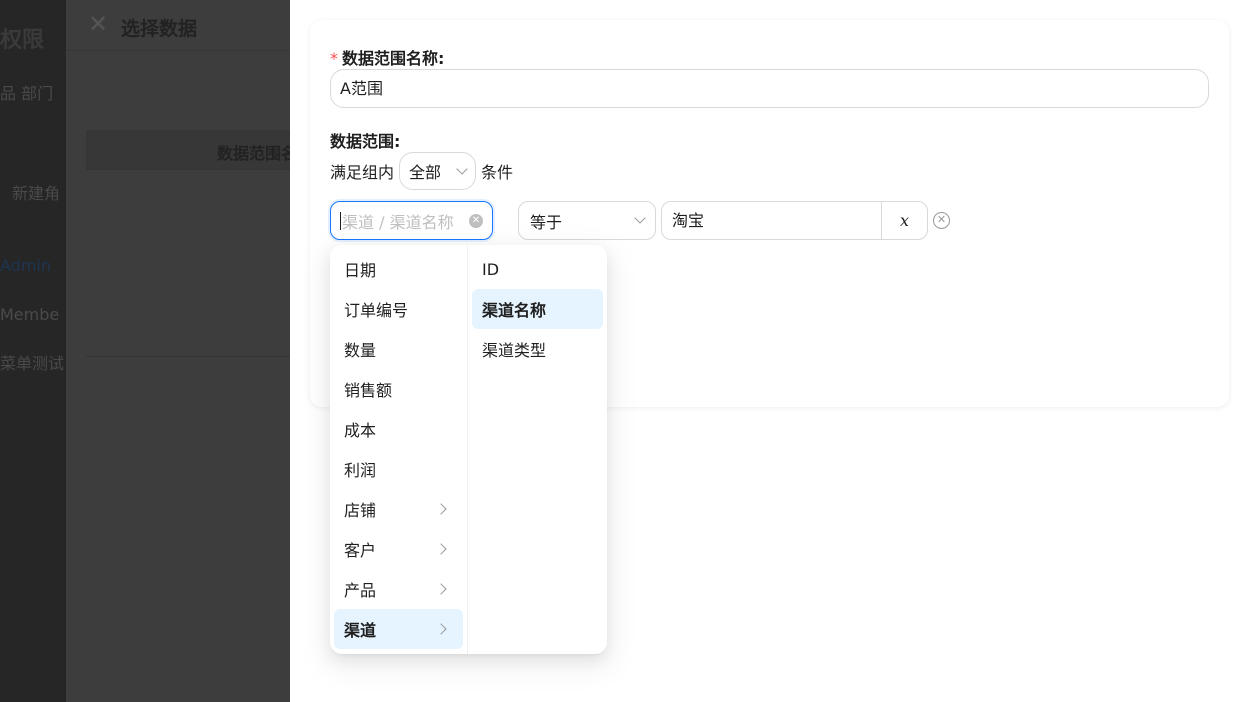 This screenshot has width=1249, height=702. What do you see at coordinates (334, 58) in the screenshot?
I see `required-mark: *` at bounding box center [334, 58].